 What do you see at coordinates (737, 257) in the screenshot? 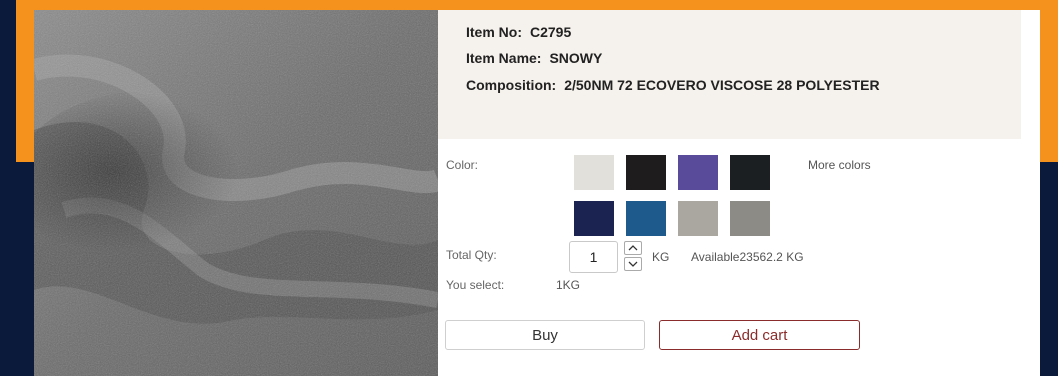
I see `available-value: Available23562.2` at bounding box center [737, 257].